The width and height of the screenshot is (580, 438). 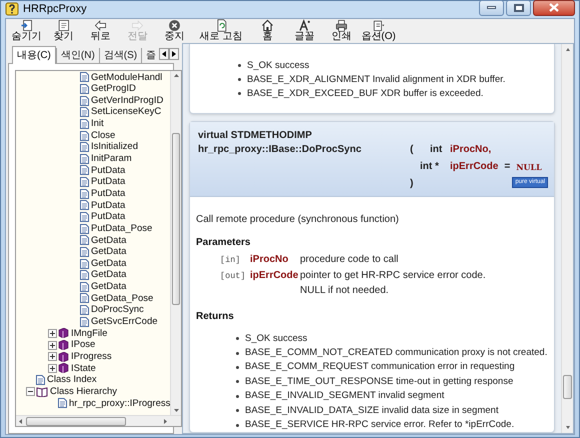 I want to click on toolbar-button: 글꼴, so click(x=304, y=30).